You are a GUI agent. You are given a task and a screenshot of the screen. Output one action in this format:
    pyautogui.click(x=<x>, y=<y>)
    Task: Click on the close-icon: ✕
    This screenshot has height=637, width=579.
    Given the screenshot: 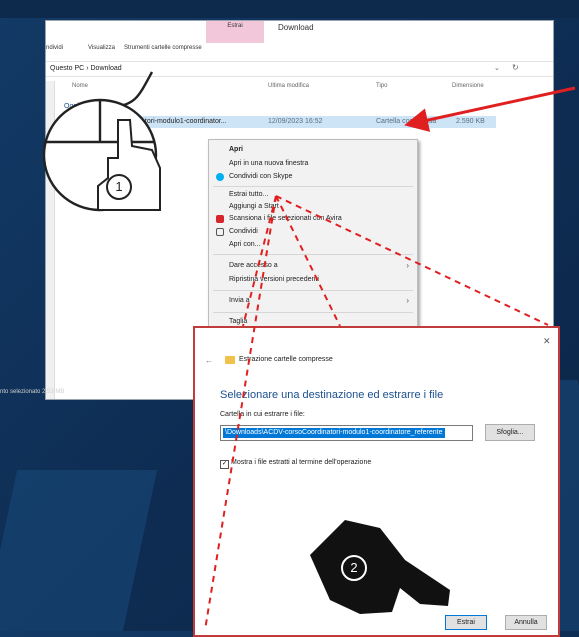 What is the action you would take?
    pyautogui.click(x=547, y=341)
    